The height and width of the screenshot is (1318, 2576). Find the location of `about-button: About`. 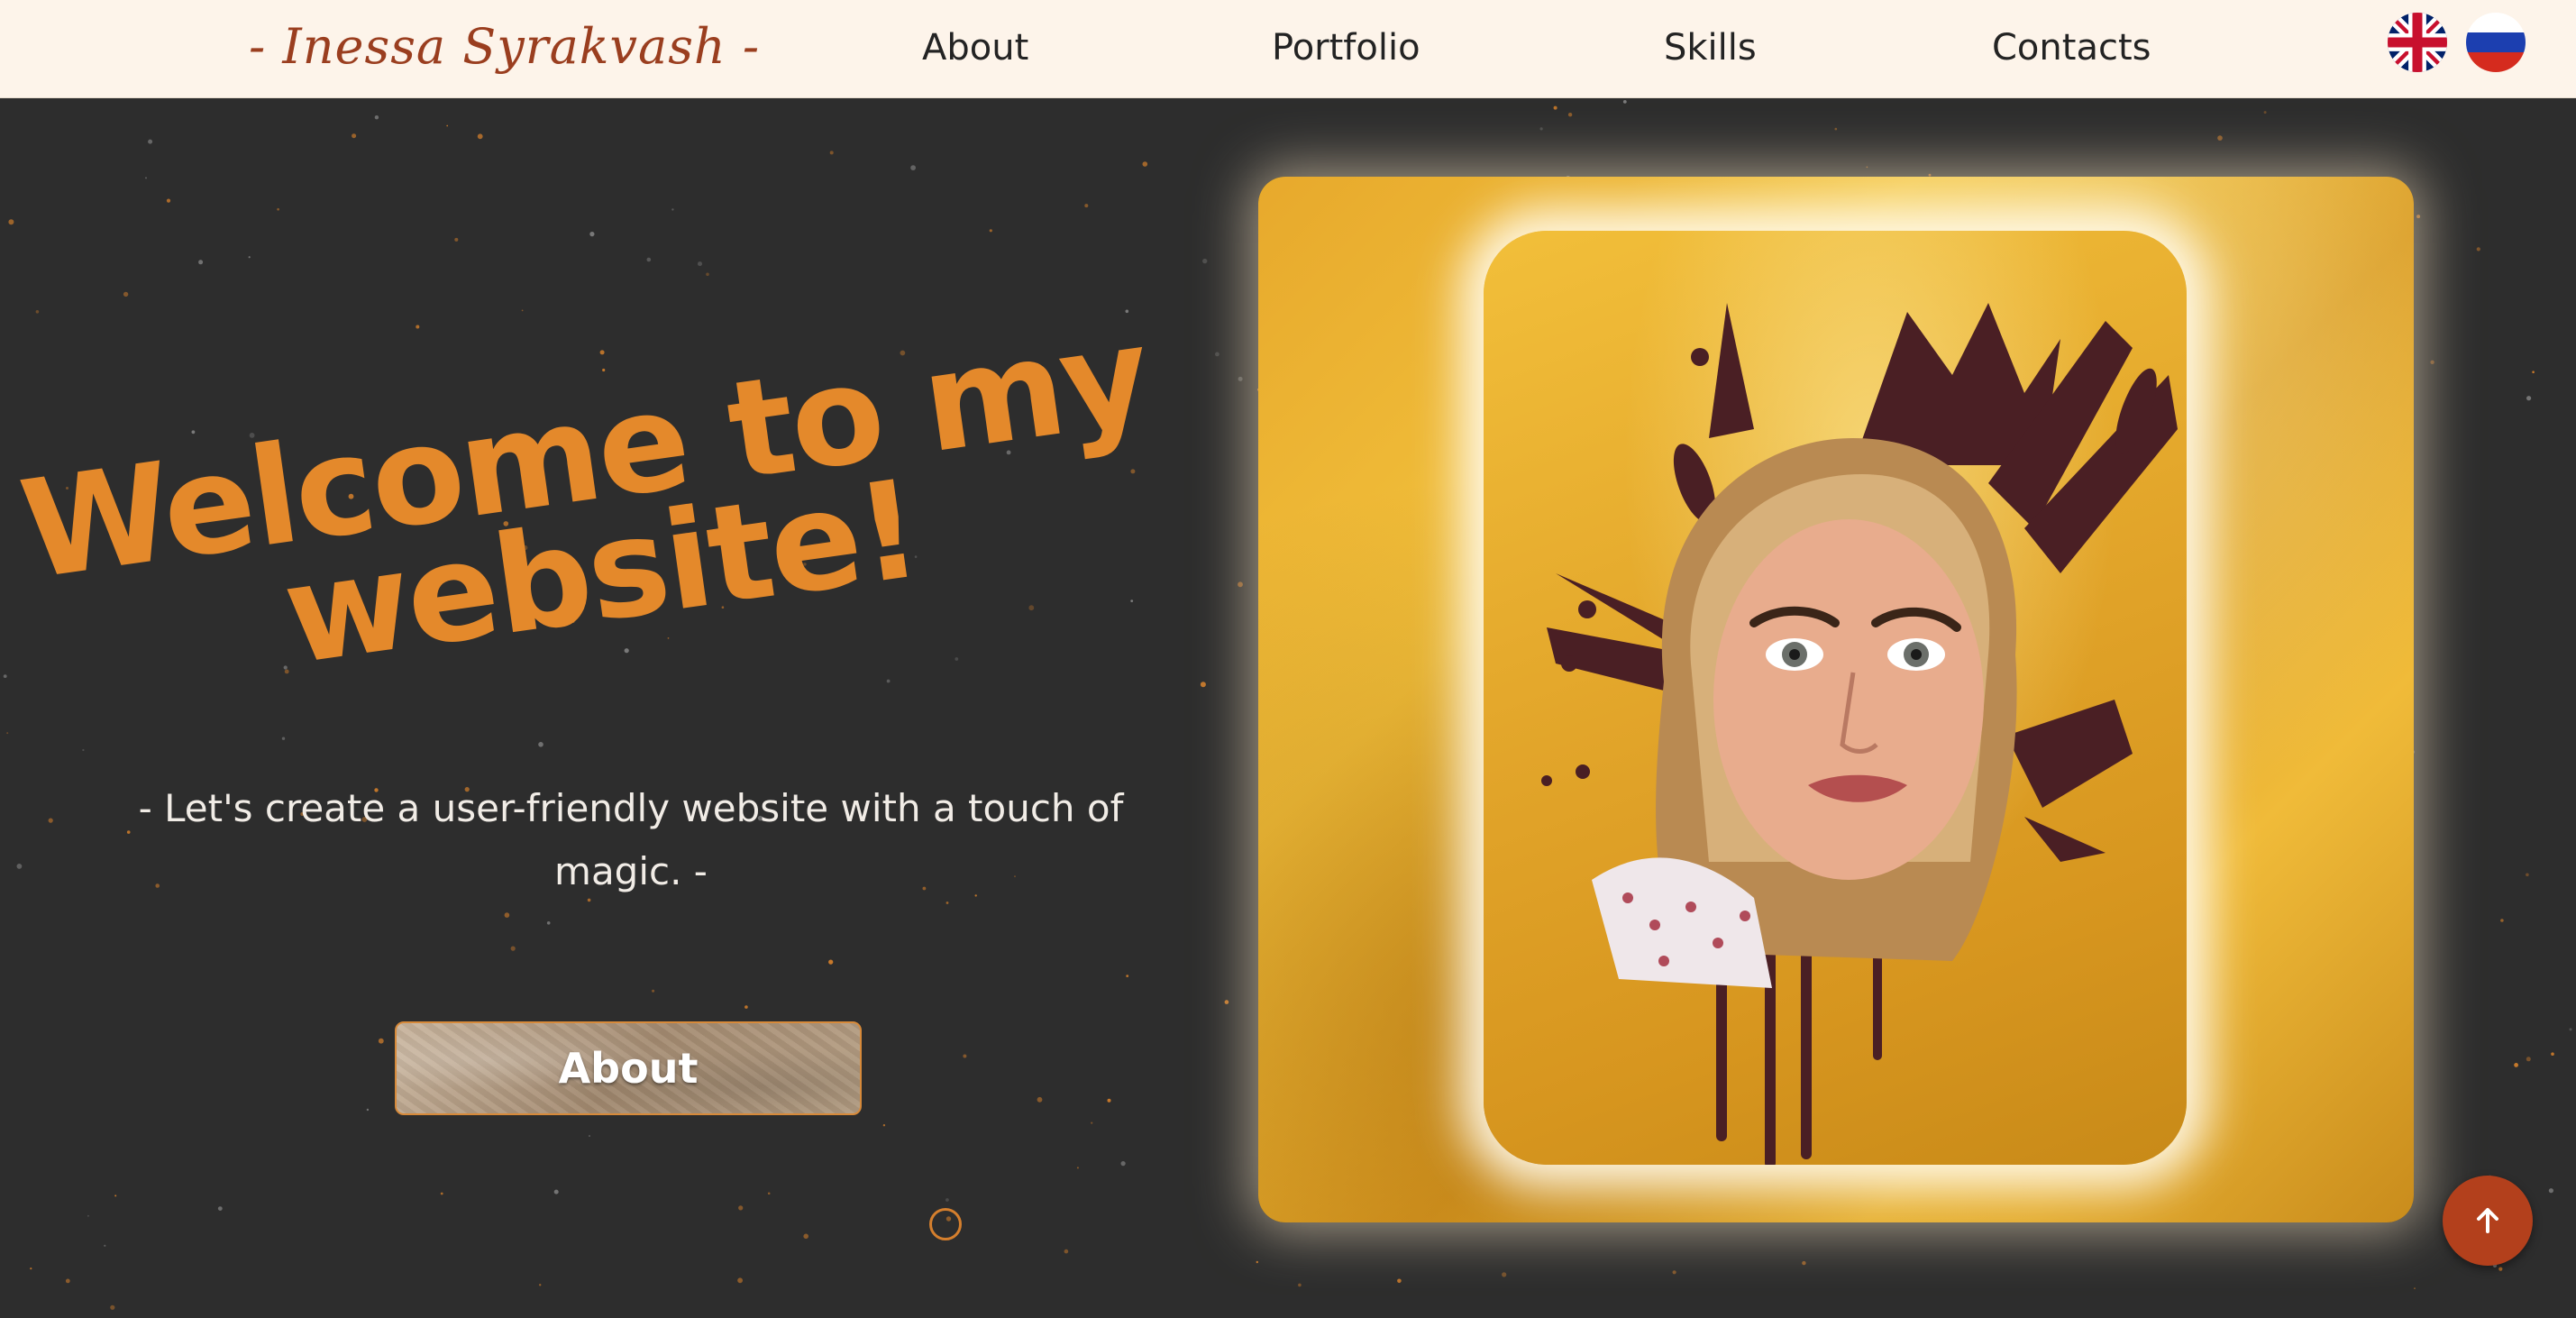

about-button: About is located at coordinates (628, 1068).